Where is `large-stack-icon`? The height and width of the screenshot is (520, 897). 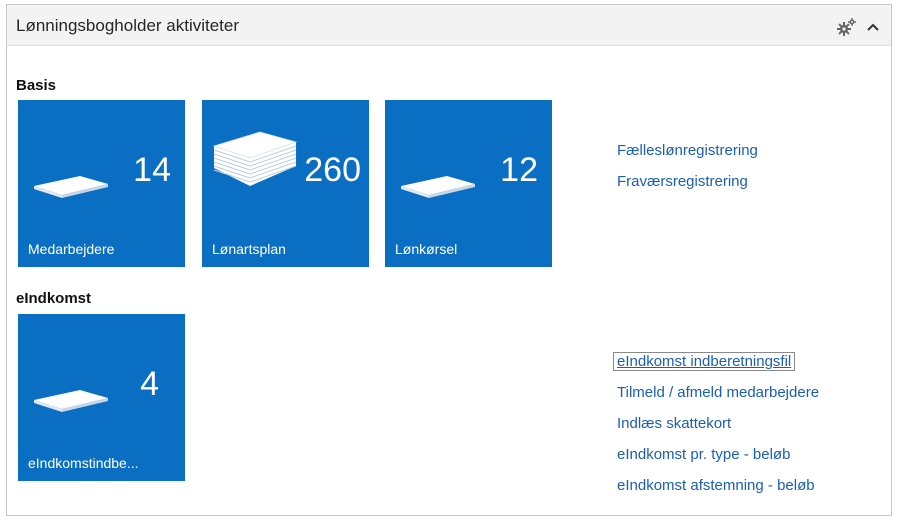
large-stack-icon is located at coordinates (255, 158).